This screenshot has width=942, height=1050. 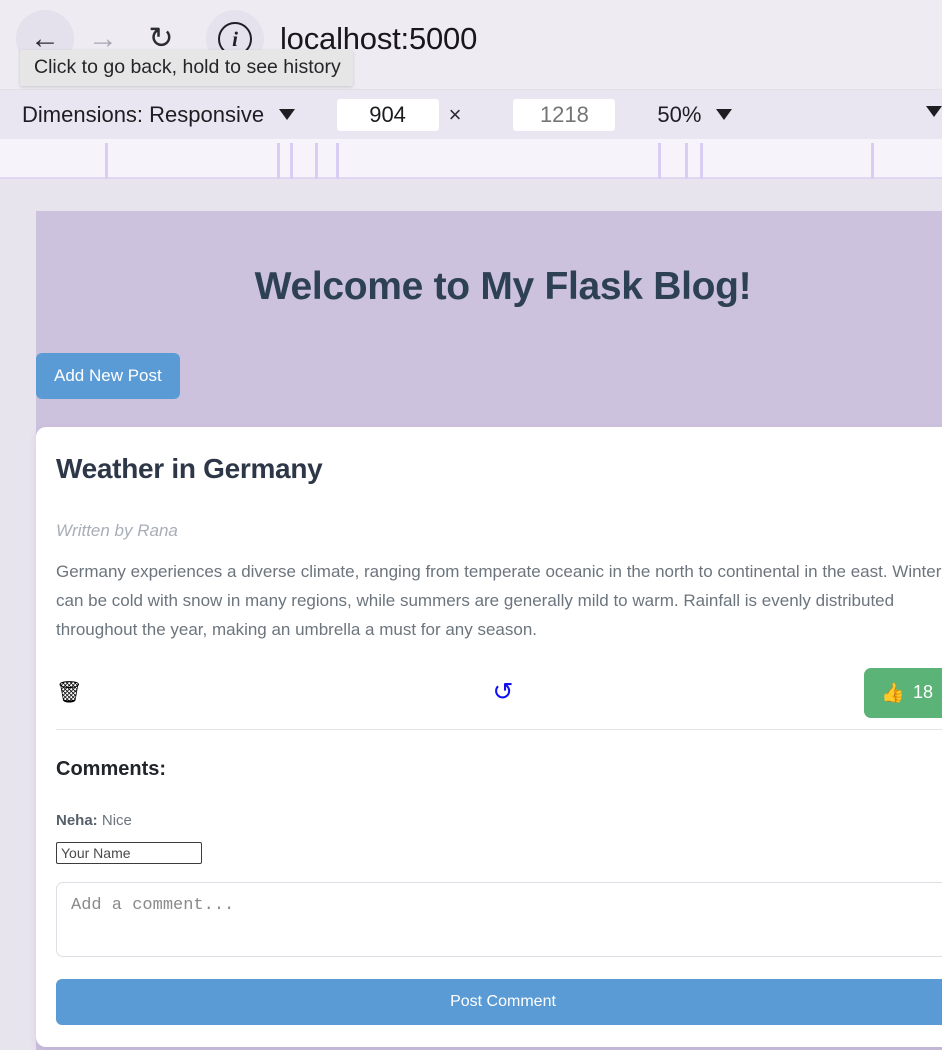 I want to click on refresh-icon: ↺, so click(x=503, y=692).